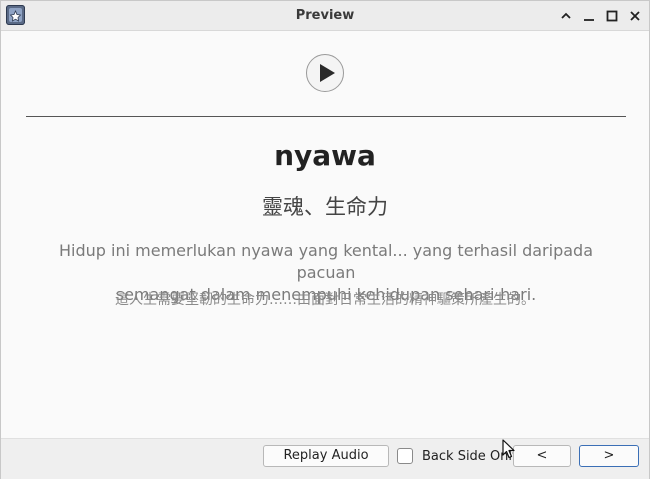  Describe the element at coordinates (326, 116) in the screenshot. I see `divider` at that location.